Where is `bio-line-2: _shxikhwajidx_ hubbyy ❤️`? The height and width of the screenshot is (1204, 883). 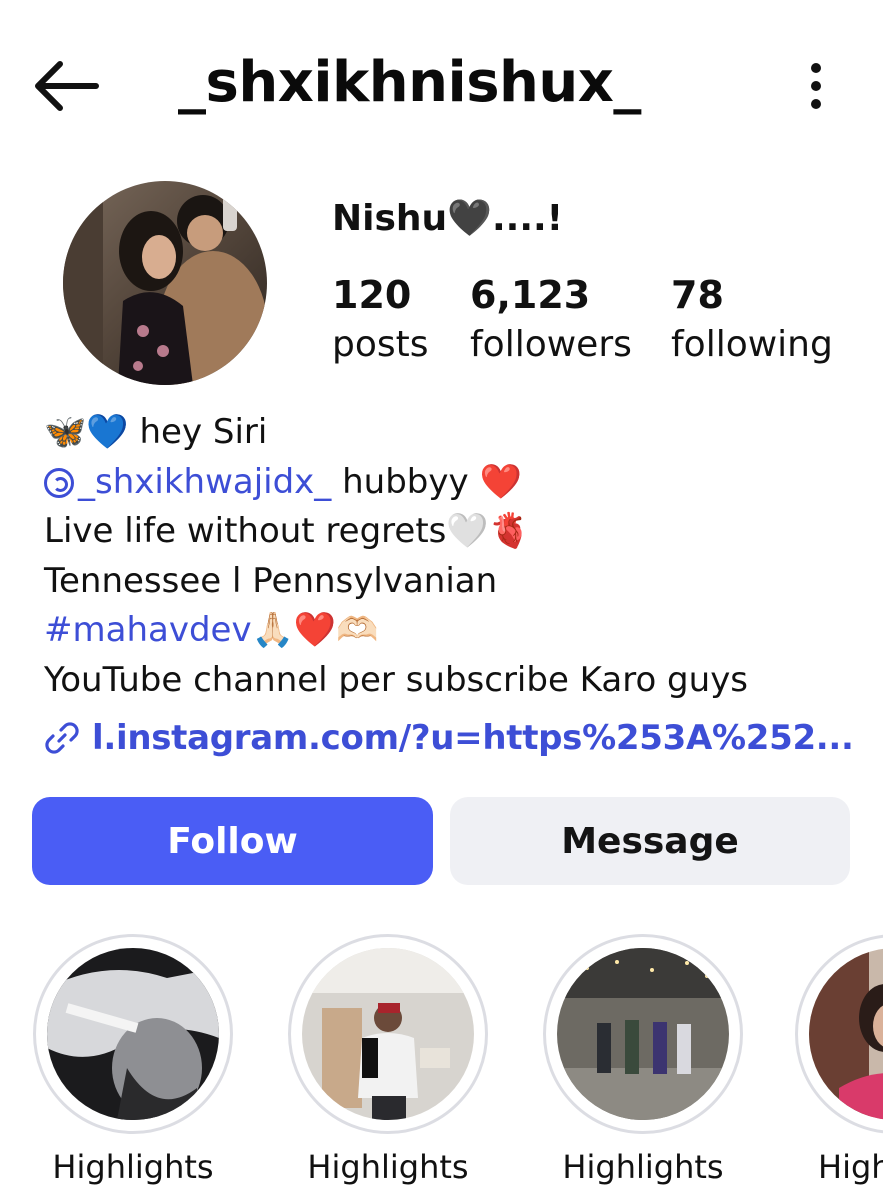
bio-line-2: _shxikhwajidx_ hubbyy ❤️ is located at coordinates (396, 483).